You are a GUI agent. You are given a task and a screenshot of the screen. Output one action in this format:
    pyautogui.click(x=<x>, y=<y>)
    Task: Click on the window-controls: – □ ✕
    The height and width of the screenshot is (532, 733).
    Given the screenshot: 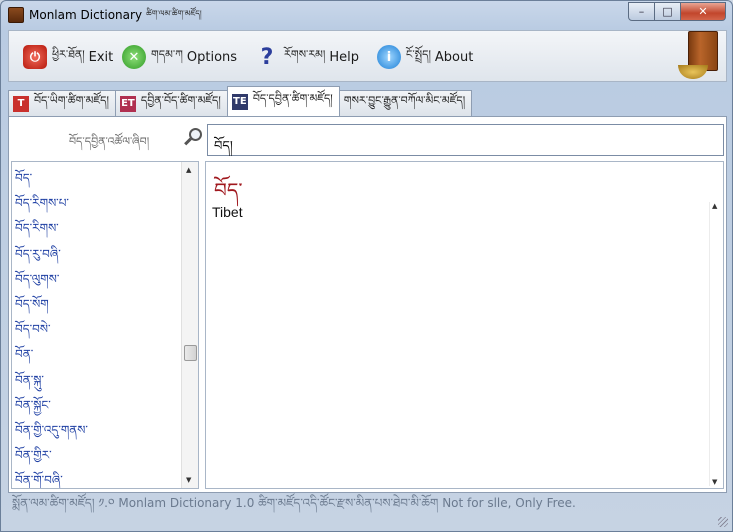 What is the action you would take?
    pyautogui.click(x=677, y=11)
    